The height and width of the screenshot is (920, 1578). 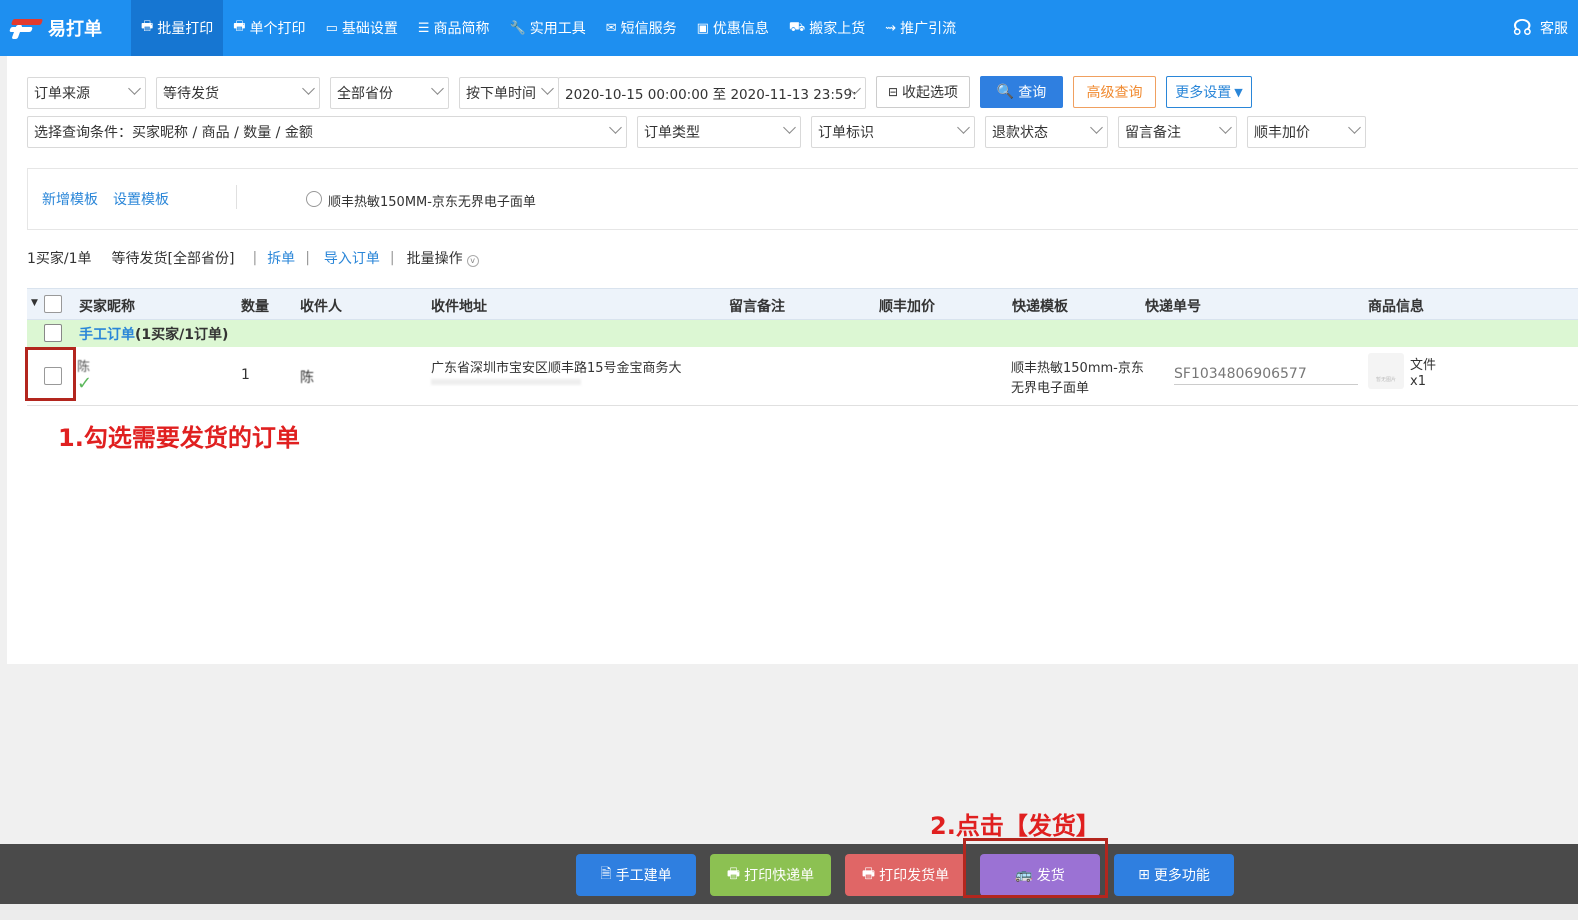 What do you see at coordinates (802, 333) in the screenshot?
I see `group-row: 手工订单(1买家/1订单)` at bounding box center [802, 333].